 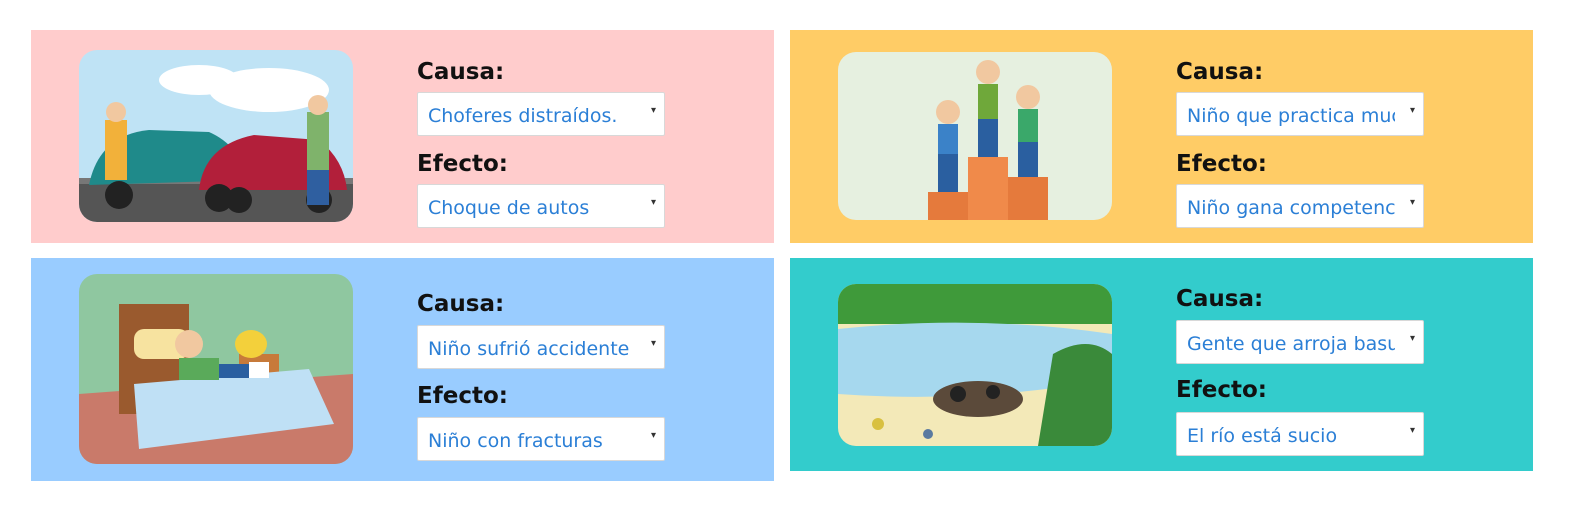 What do you see at coordinates (1291, 208) in the screenshot?
I see `effect-select-value: Niño gana competencia` at bounding box center [1291, 208].